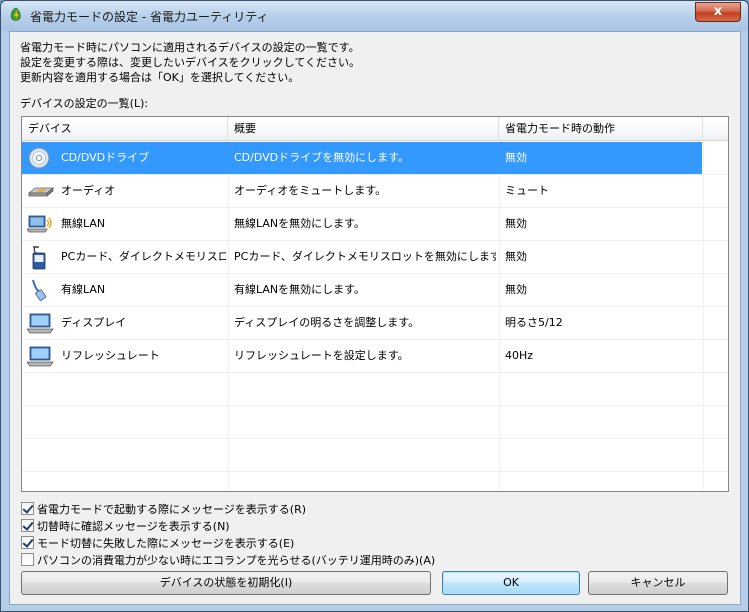 The image size is (749, 612). What do you see at coordinates (226, 583) in the screenshot?
I see `reset-devices-button: デバイスの状態を初期化(I)` at bounding box center [226, 583].